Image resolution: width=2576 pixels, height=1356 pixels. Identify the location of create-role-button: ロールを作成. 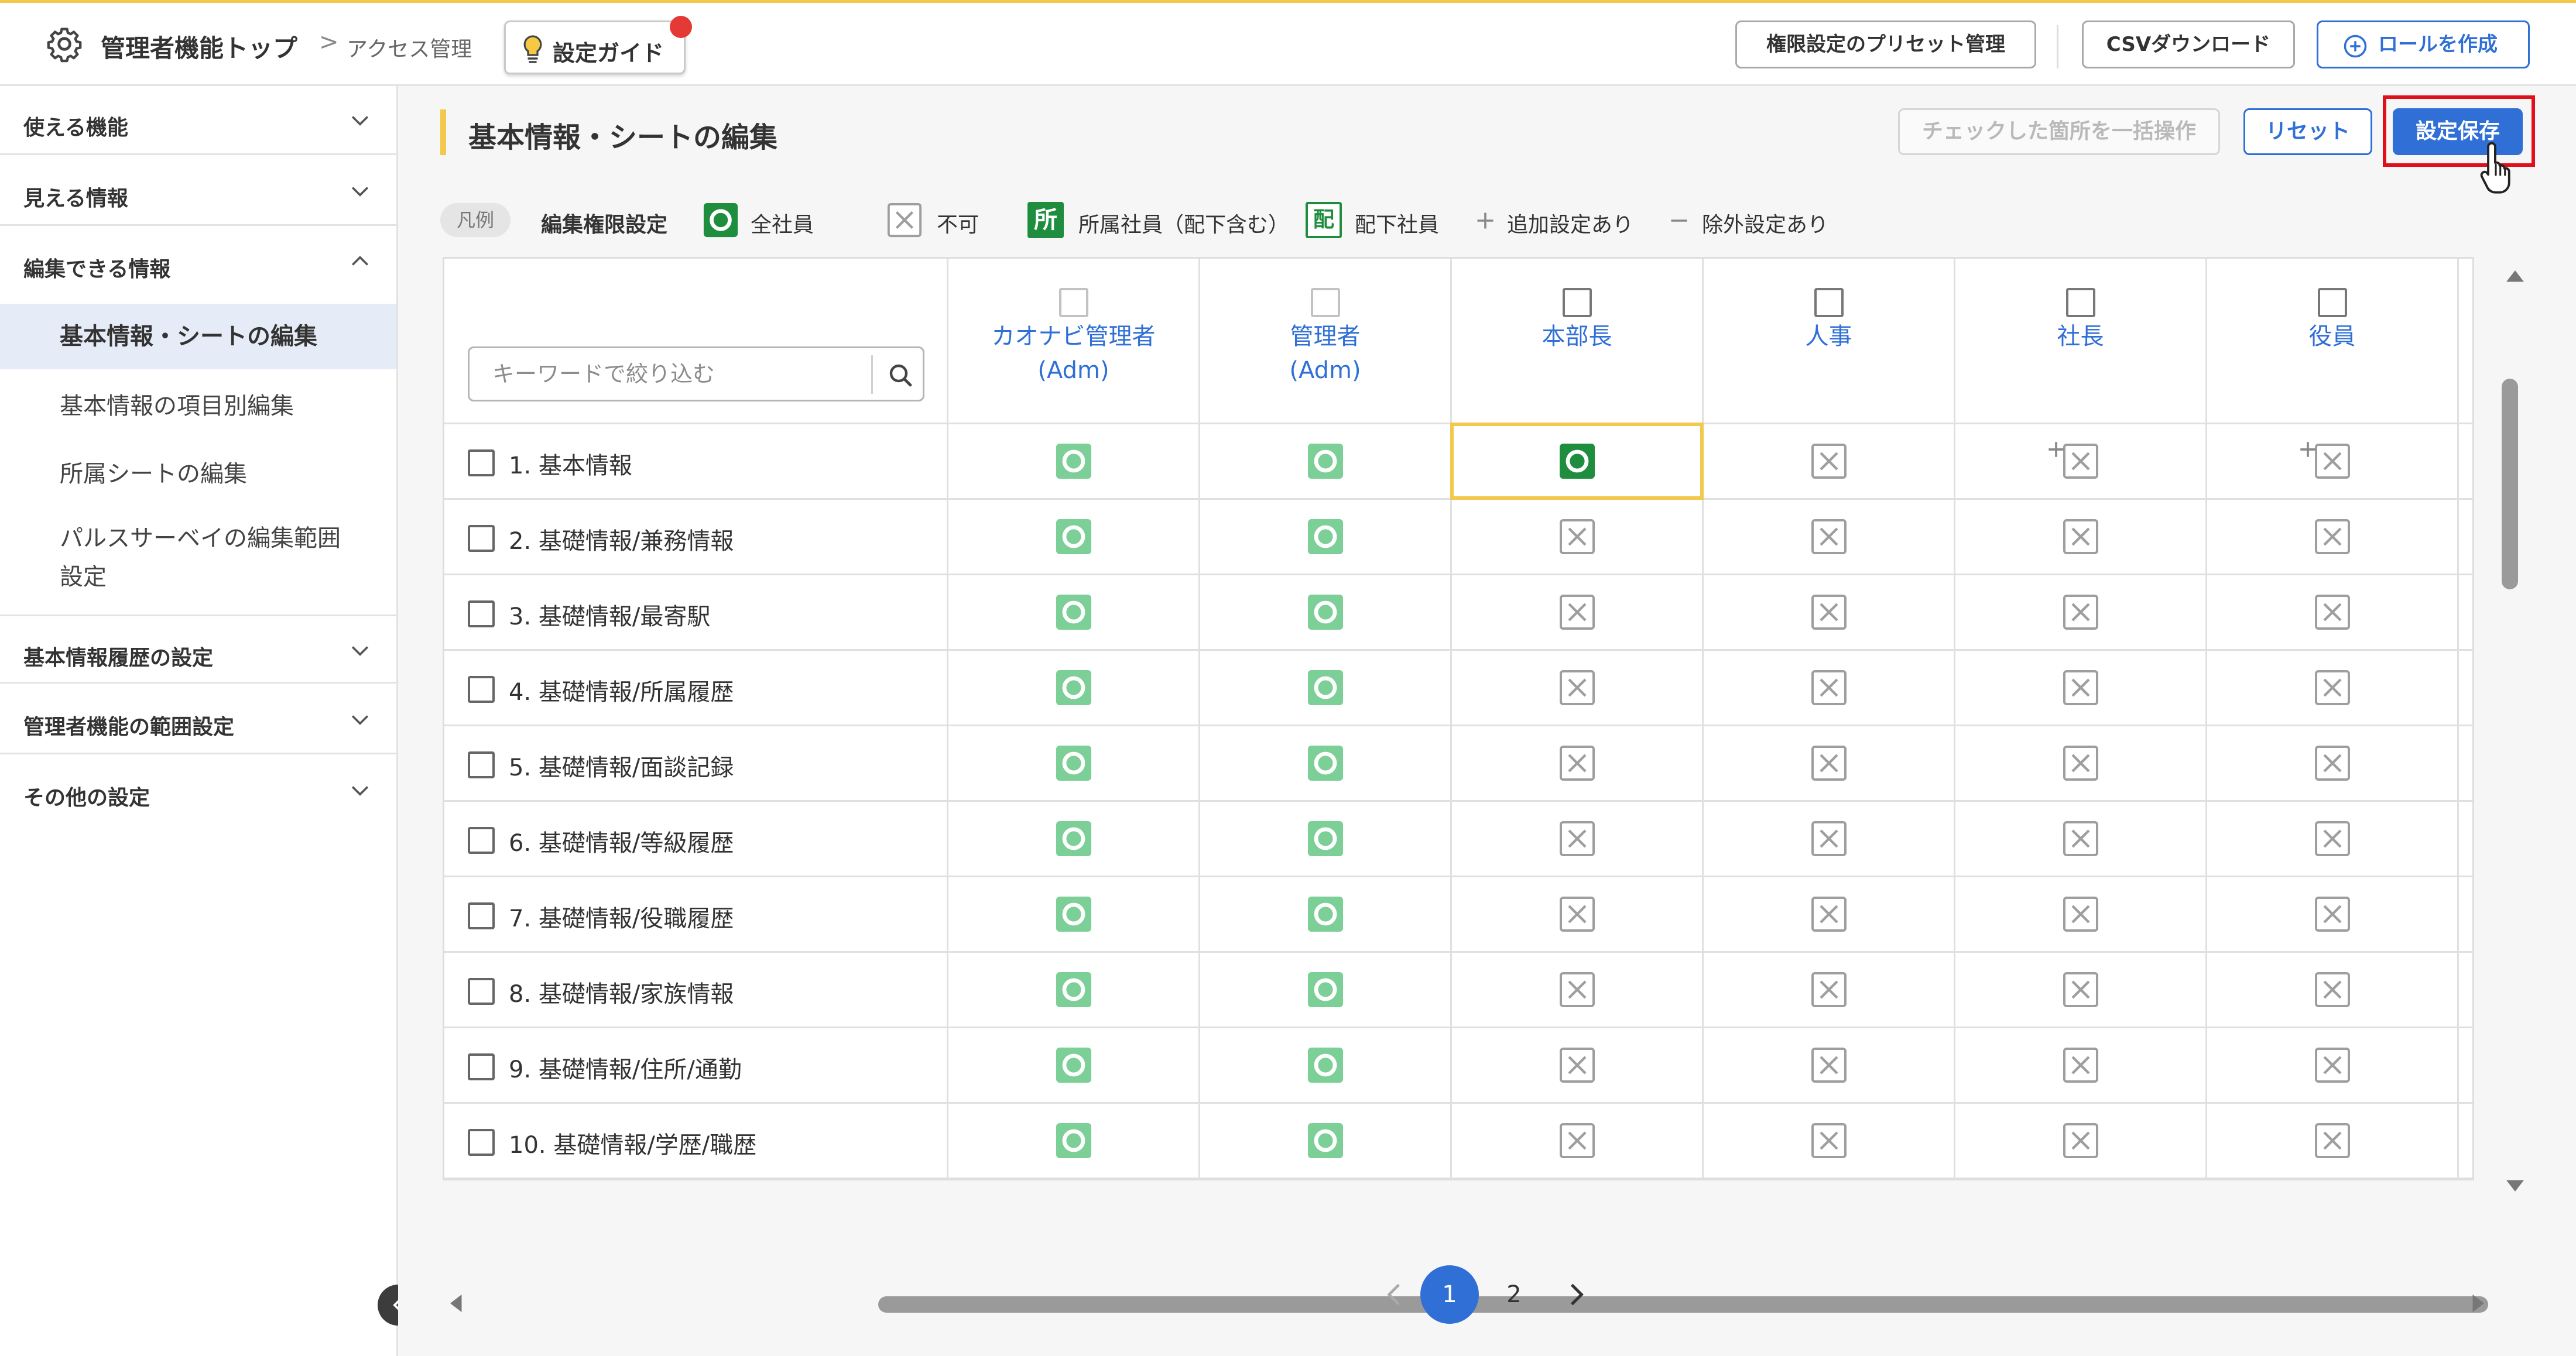
(2423, 44).